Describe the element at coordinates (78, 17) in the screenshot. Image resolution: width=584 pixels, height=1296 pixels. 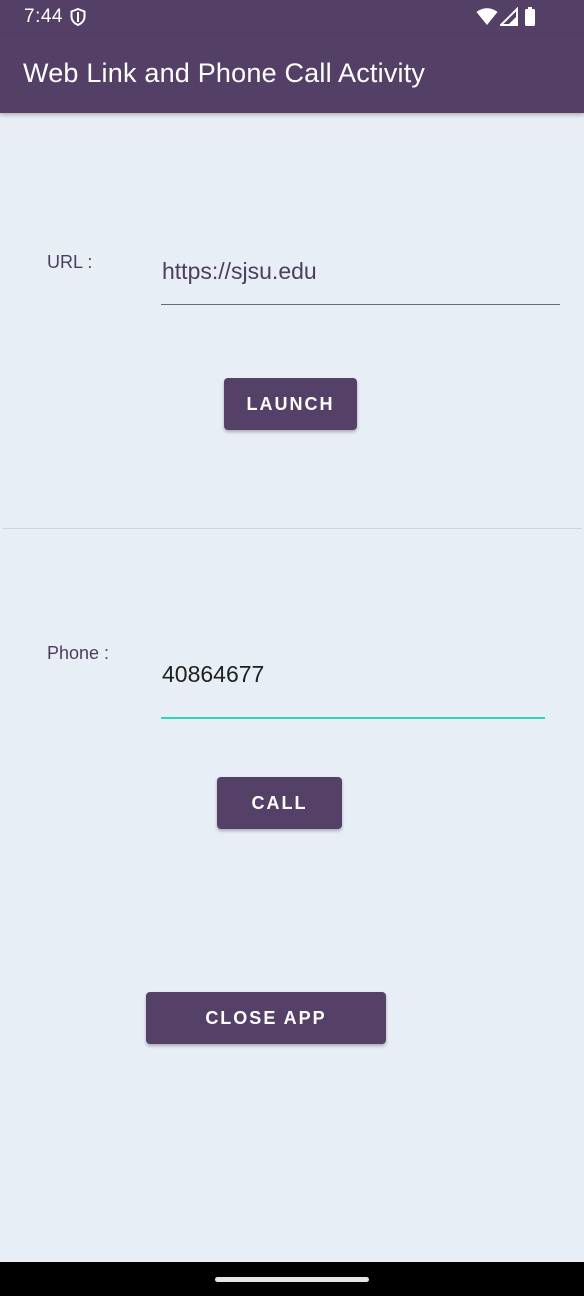
I see `shield-icon` at that location.